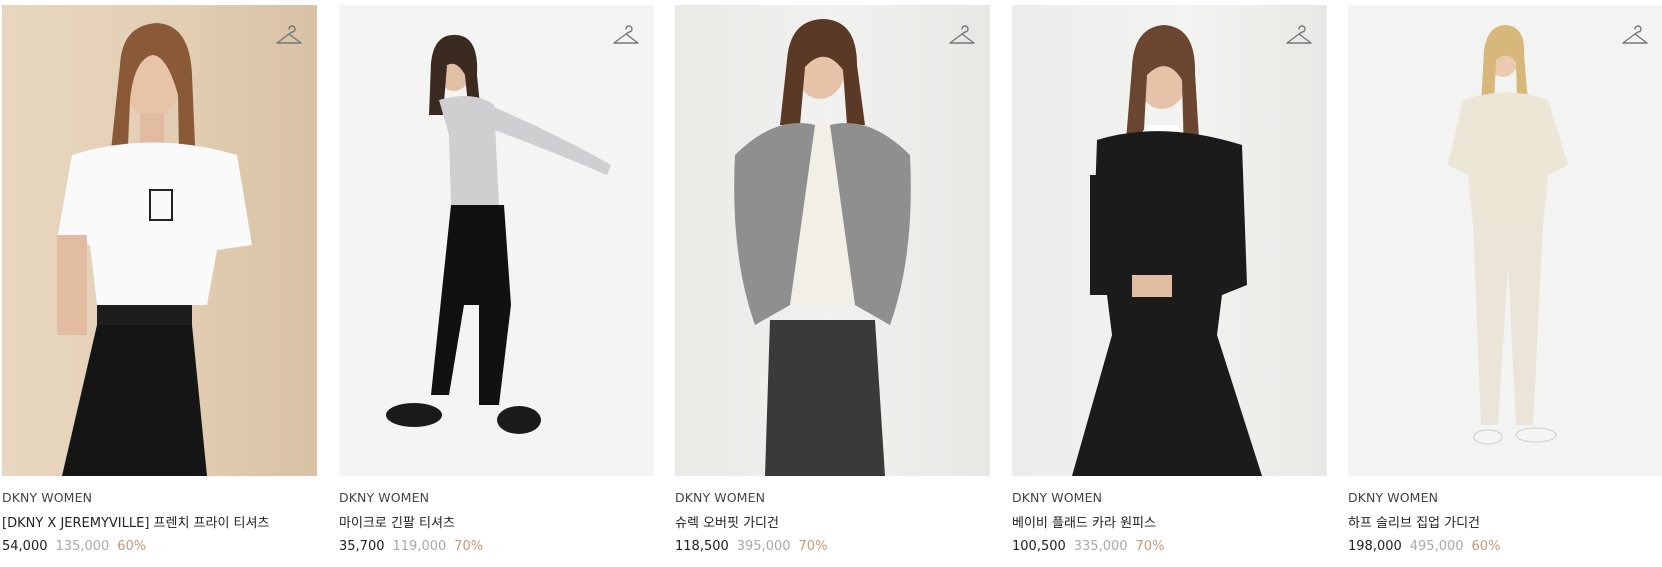 Image resolution: width=1662 pixels, height=567 pixels. I want to click on product-name: 베이비 플래드 카라 원피스, so click(1169, 521).